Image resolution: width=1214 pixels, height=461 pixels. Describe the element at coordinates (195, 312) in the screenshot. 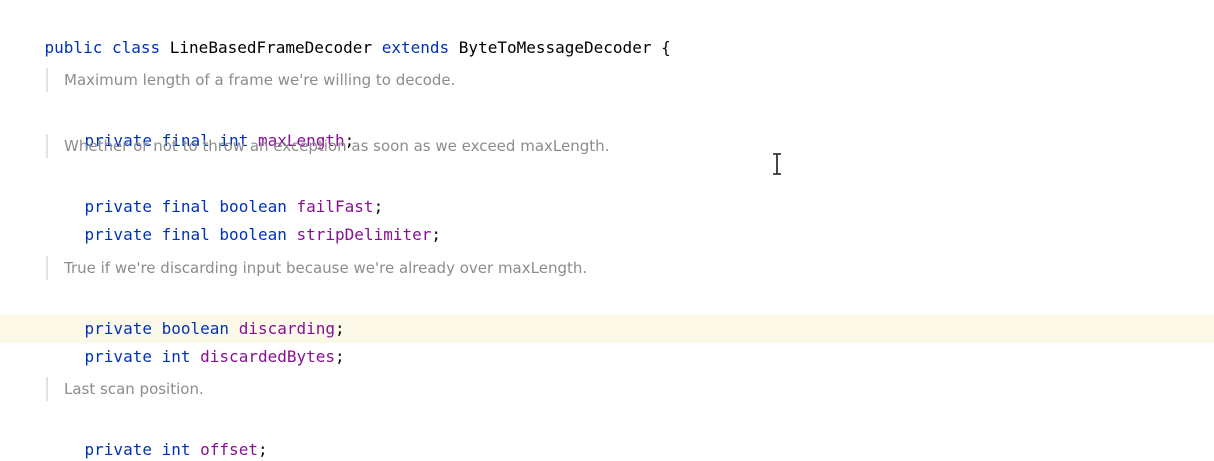

I see `field-line-discarding: private boolean discarding;` at that location.